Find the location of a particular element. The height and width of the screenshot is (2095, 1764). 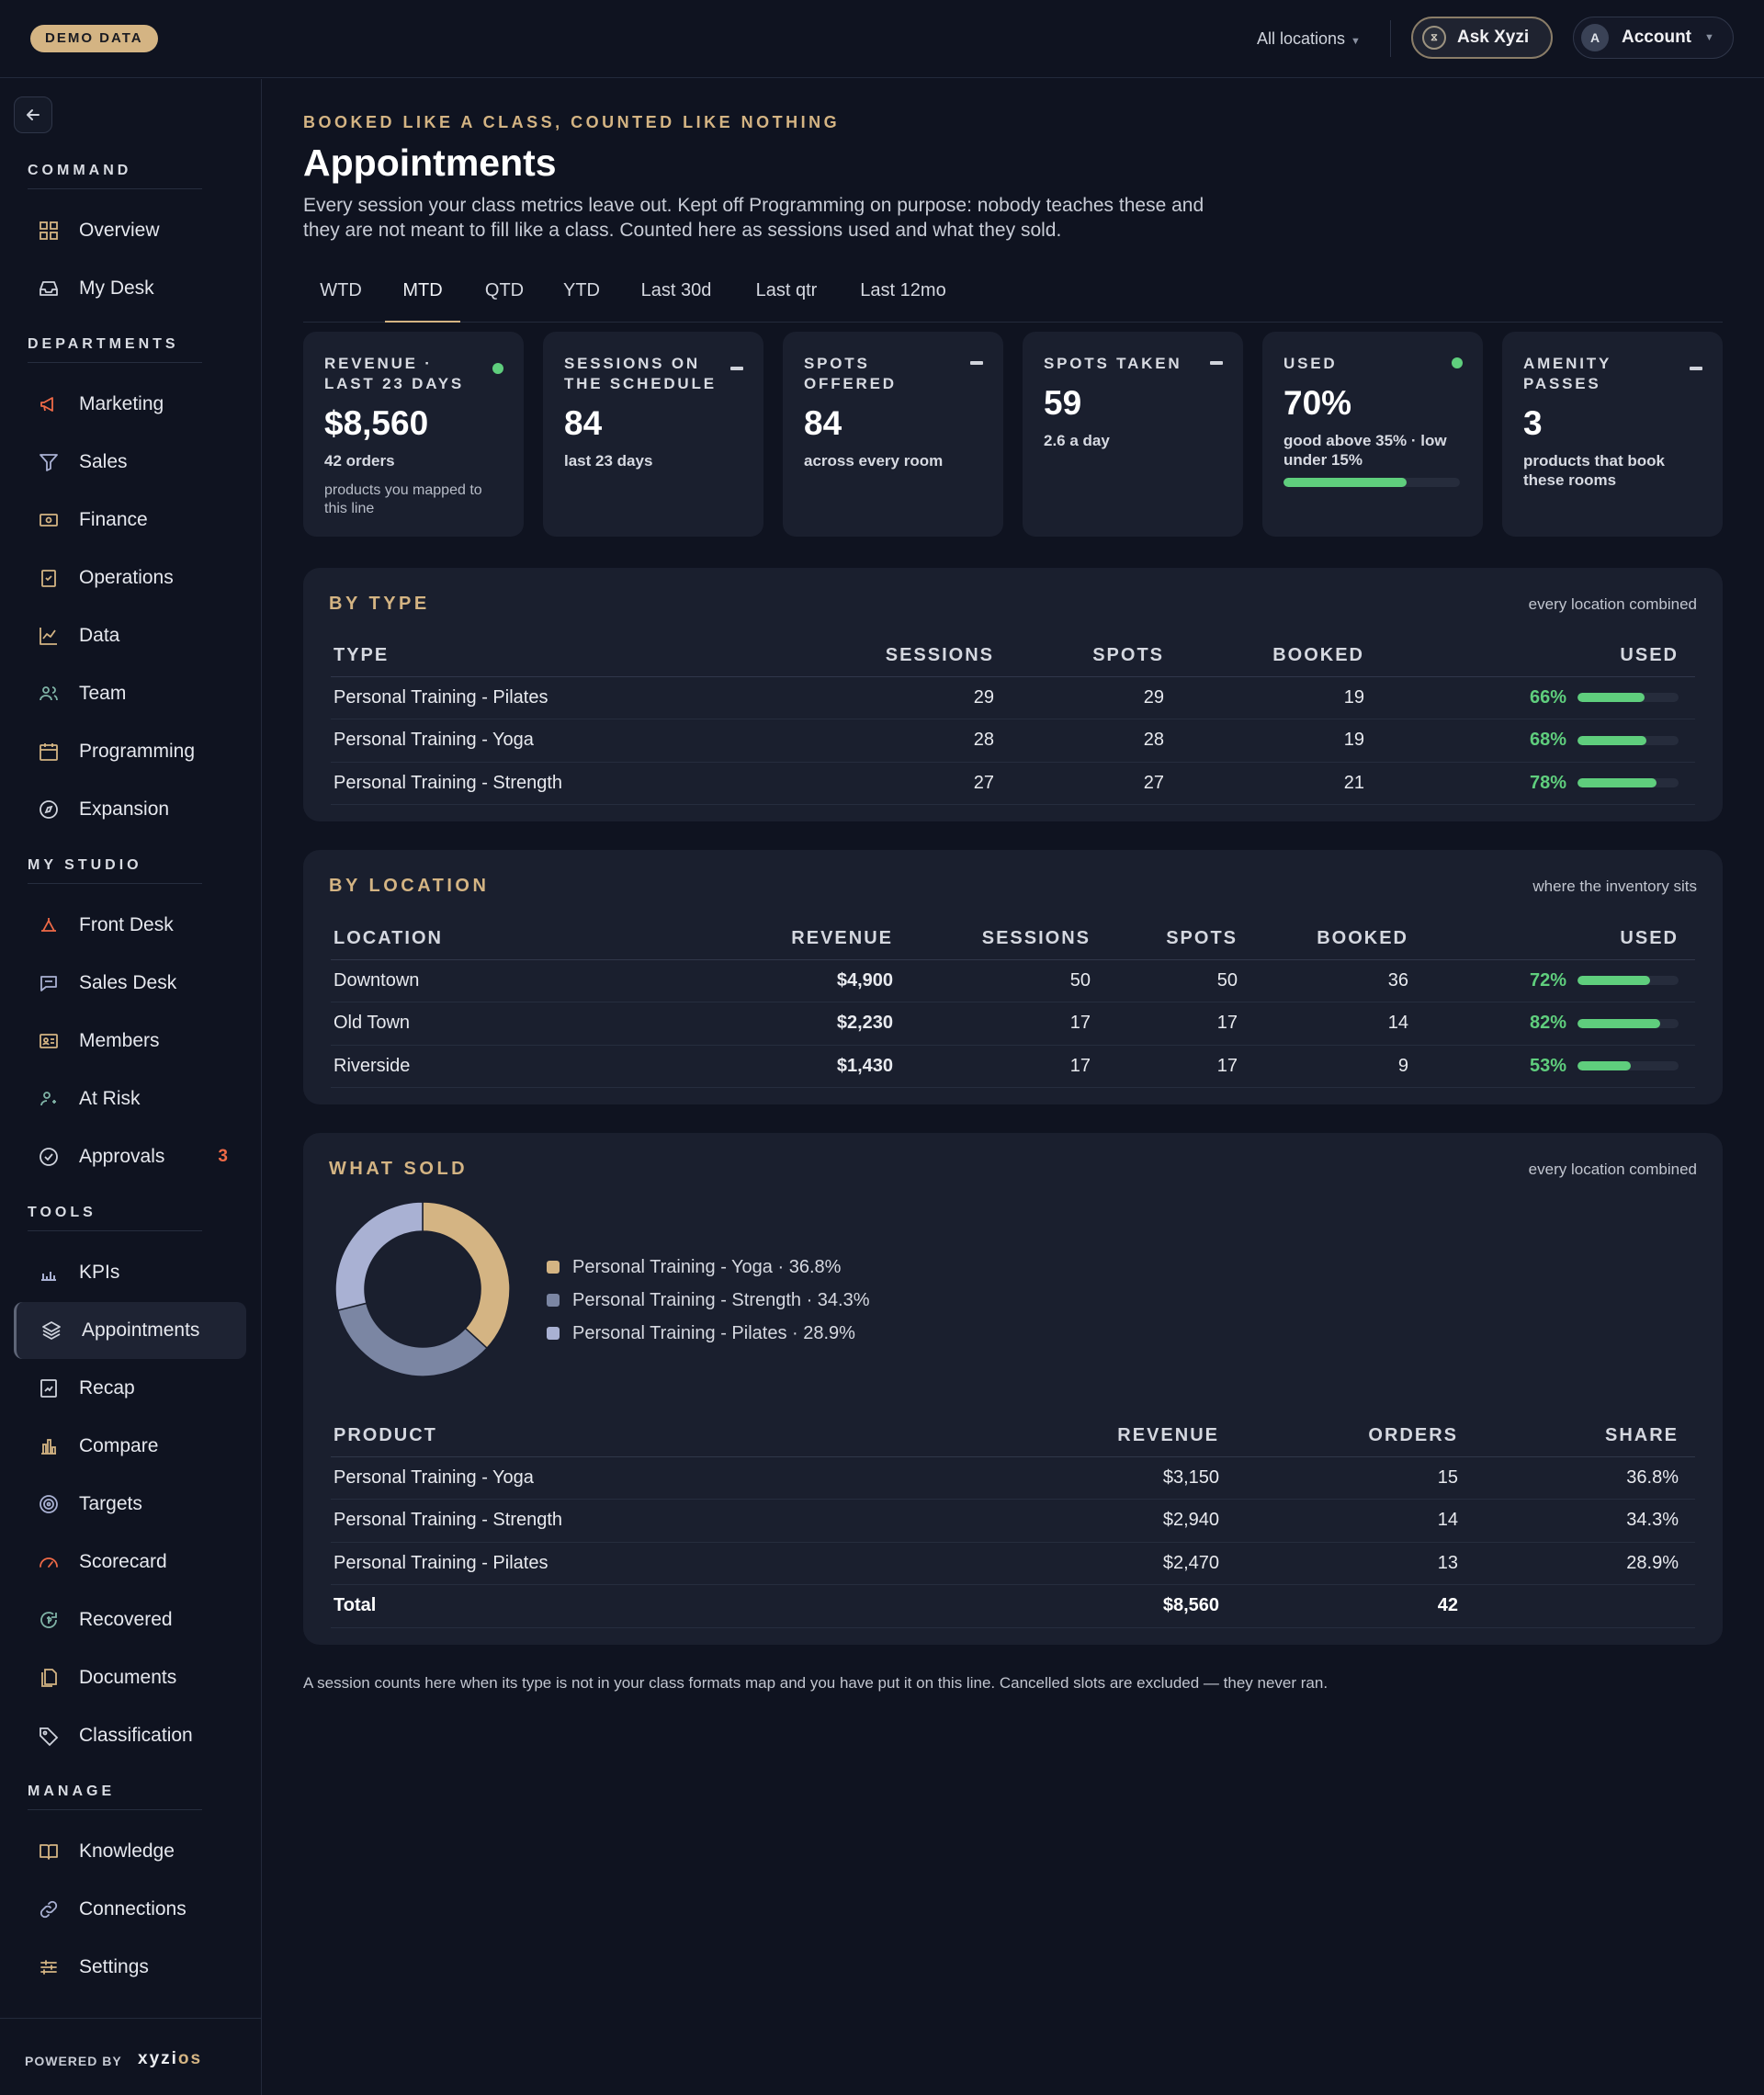

legend-label: Personal Training - Pilates · 28.9% is located at coordinates (713, 1332).